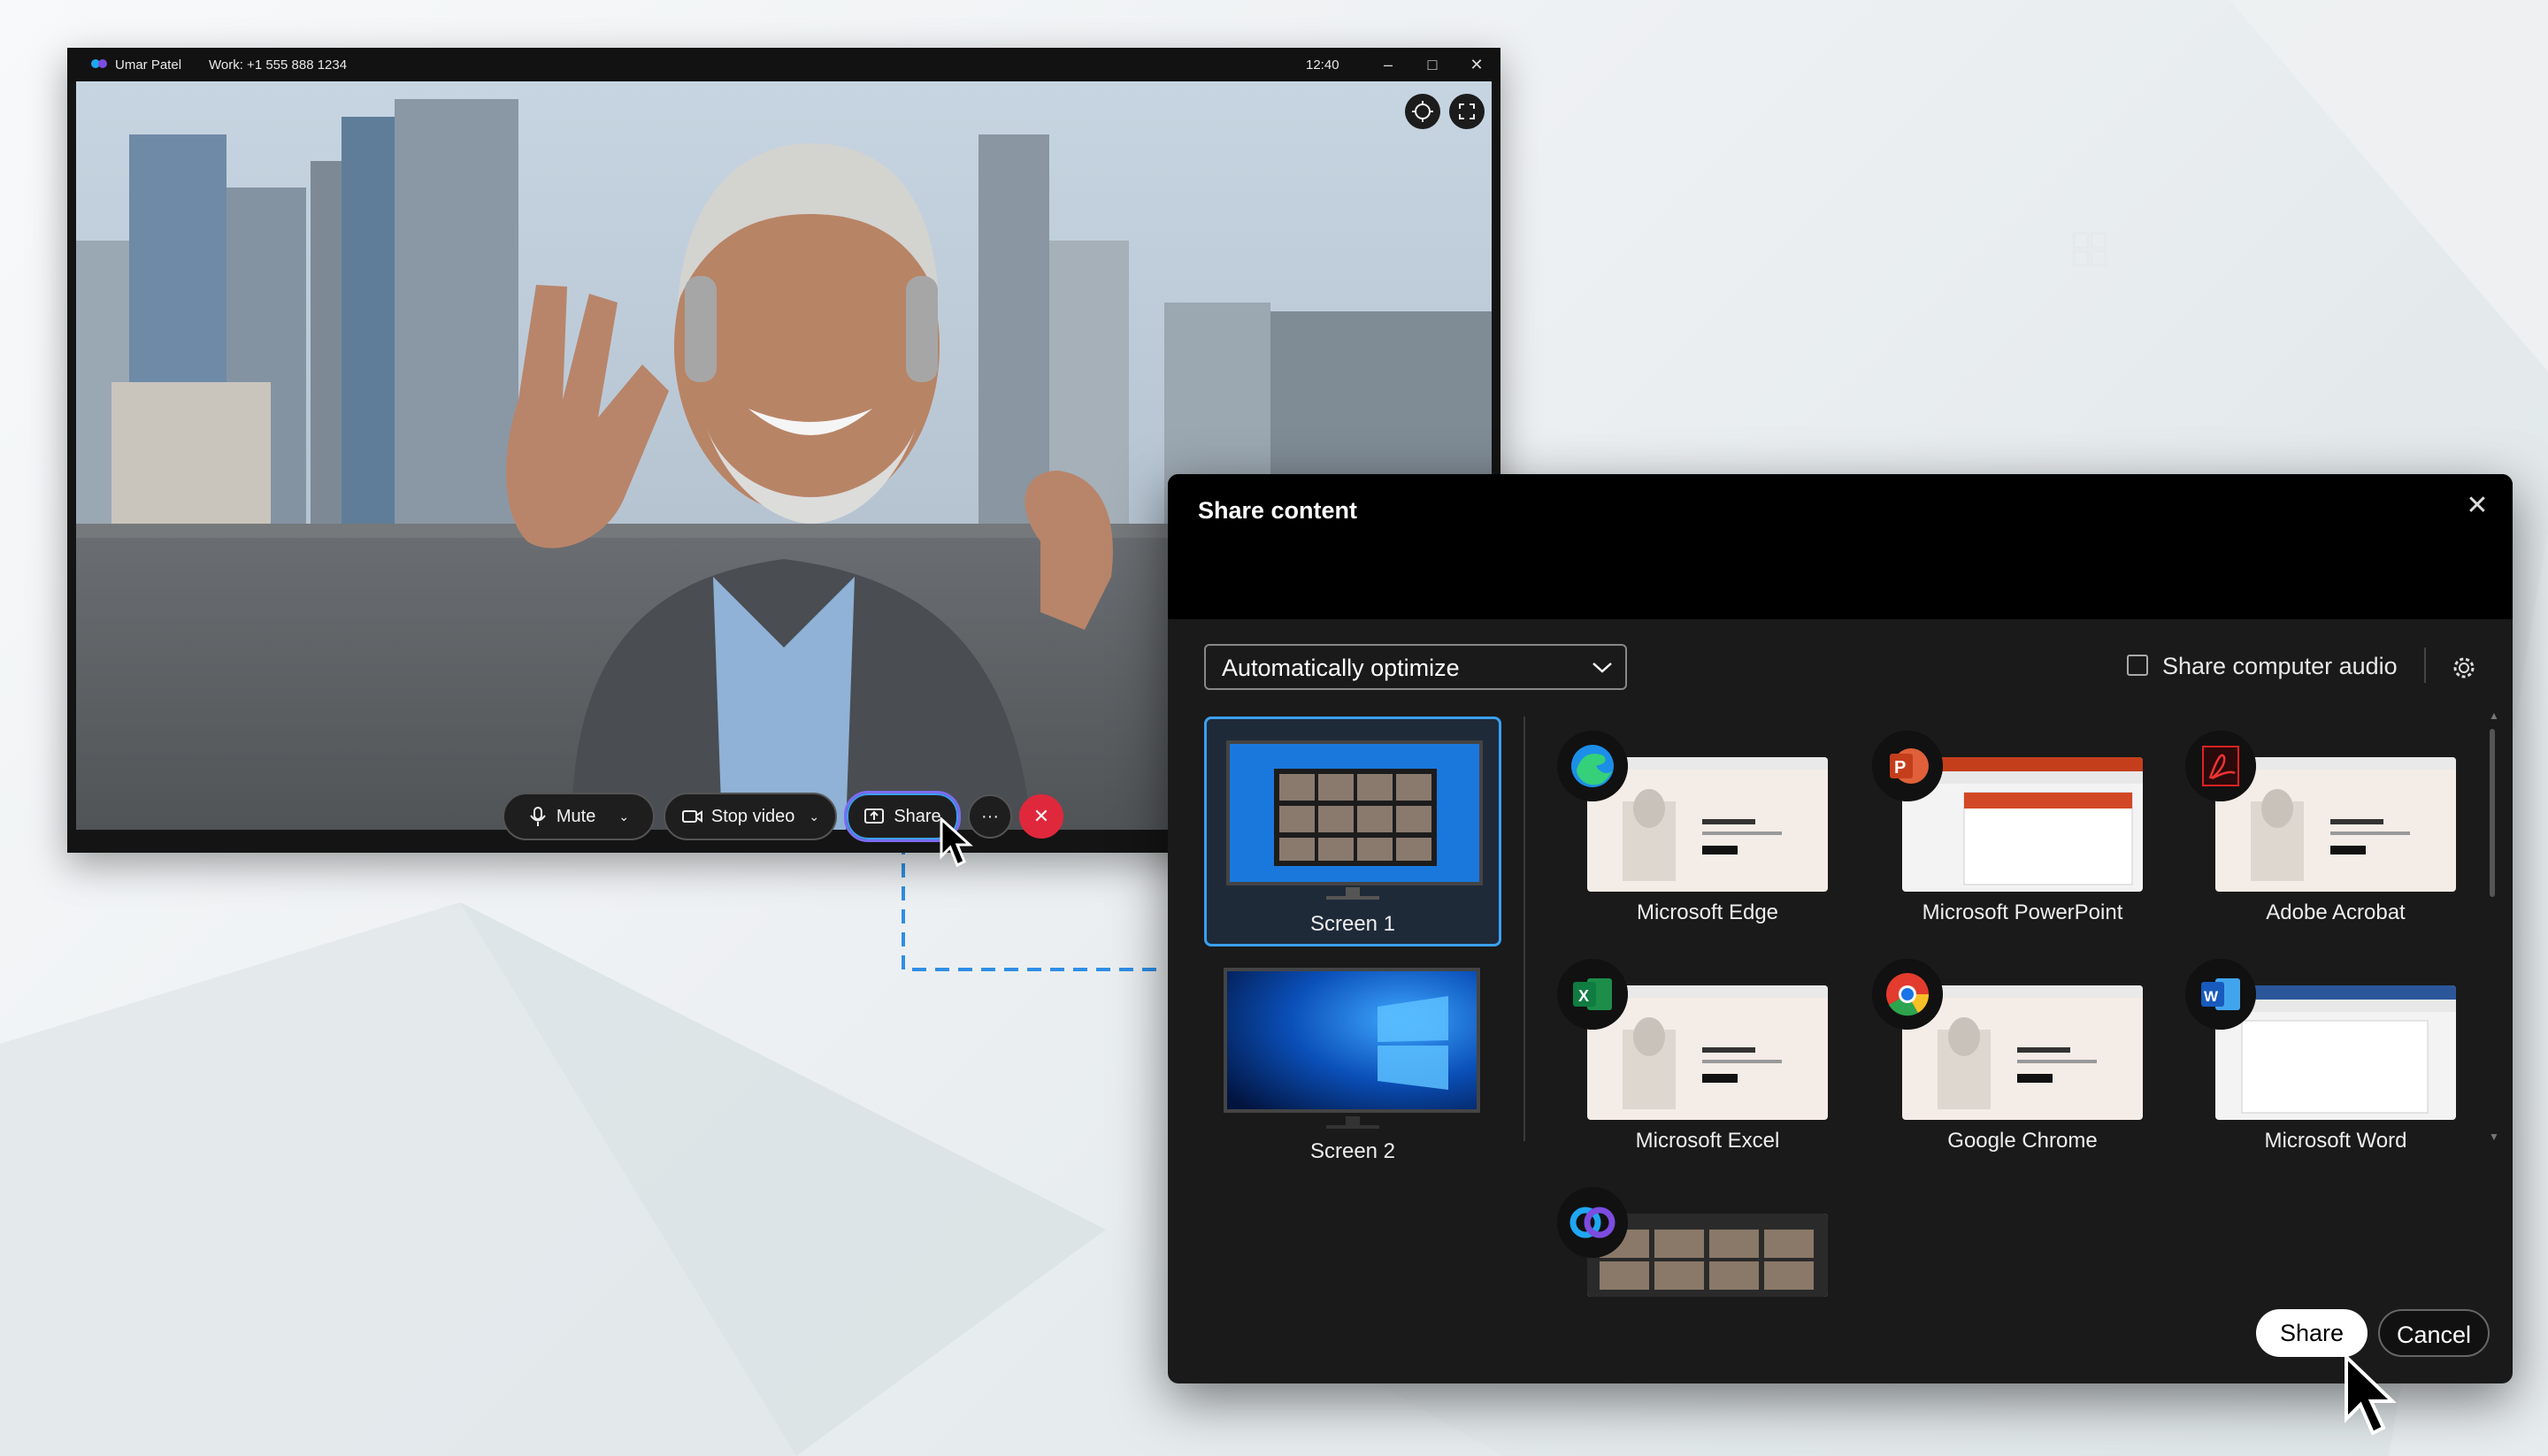  What do you see at coordinates (2007, 832) in the screenshot?
I see `app-tile: P Microsoft PowerPoint` at bounding box center [2007, 832].